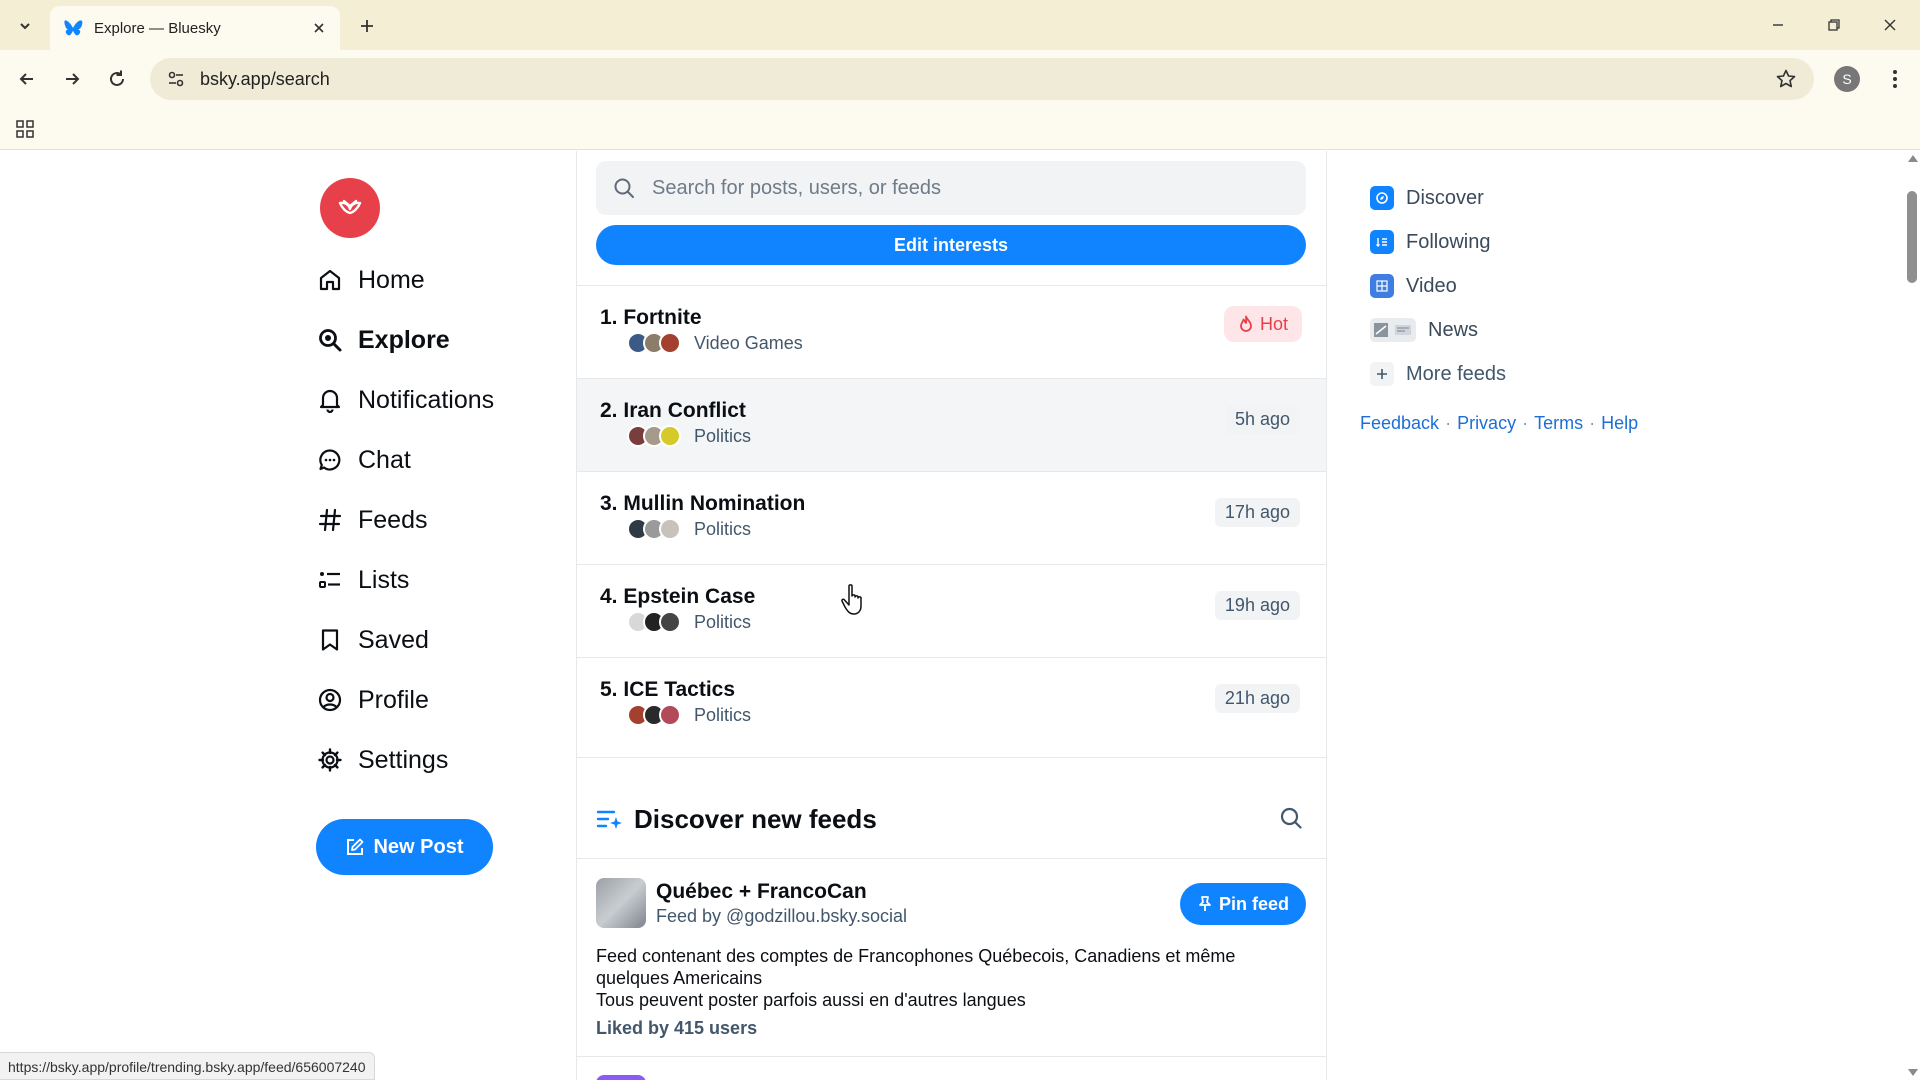 The height and width of the screenshot is (1080, 1920). What do you see at coordinates (355, 847) in the screenshot?
I see `compose-icon` at bounding box center [355, 847].